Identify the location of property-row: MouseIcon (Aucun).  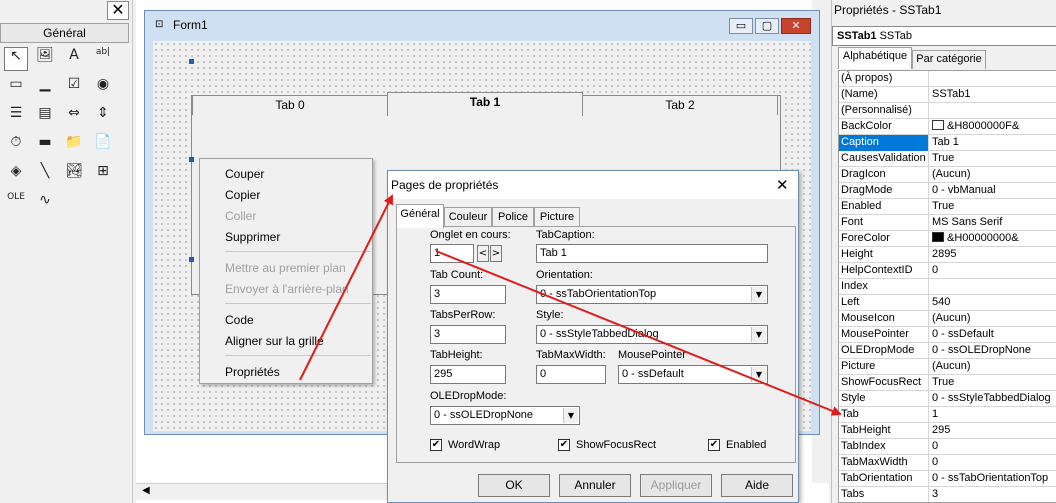
(947, 319).